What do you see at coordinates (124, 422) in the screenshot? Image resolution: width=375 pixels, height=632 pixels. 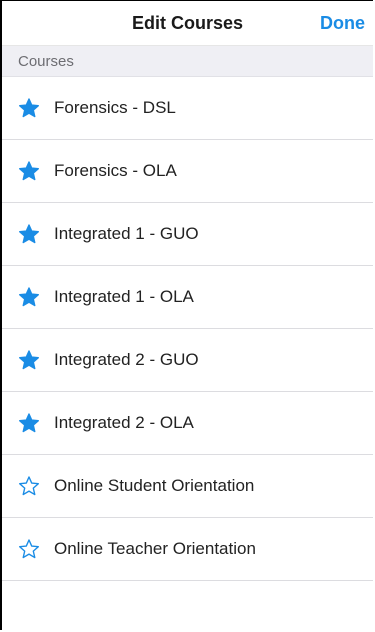 I see `course-name: Integrated 2 - OLA` at bounding box center [124, 422].